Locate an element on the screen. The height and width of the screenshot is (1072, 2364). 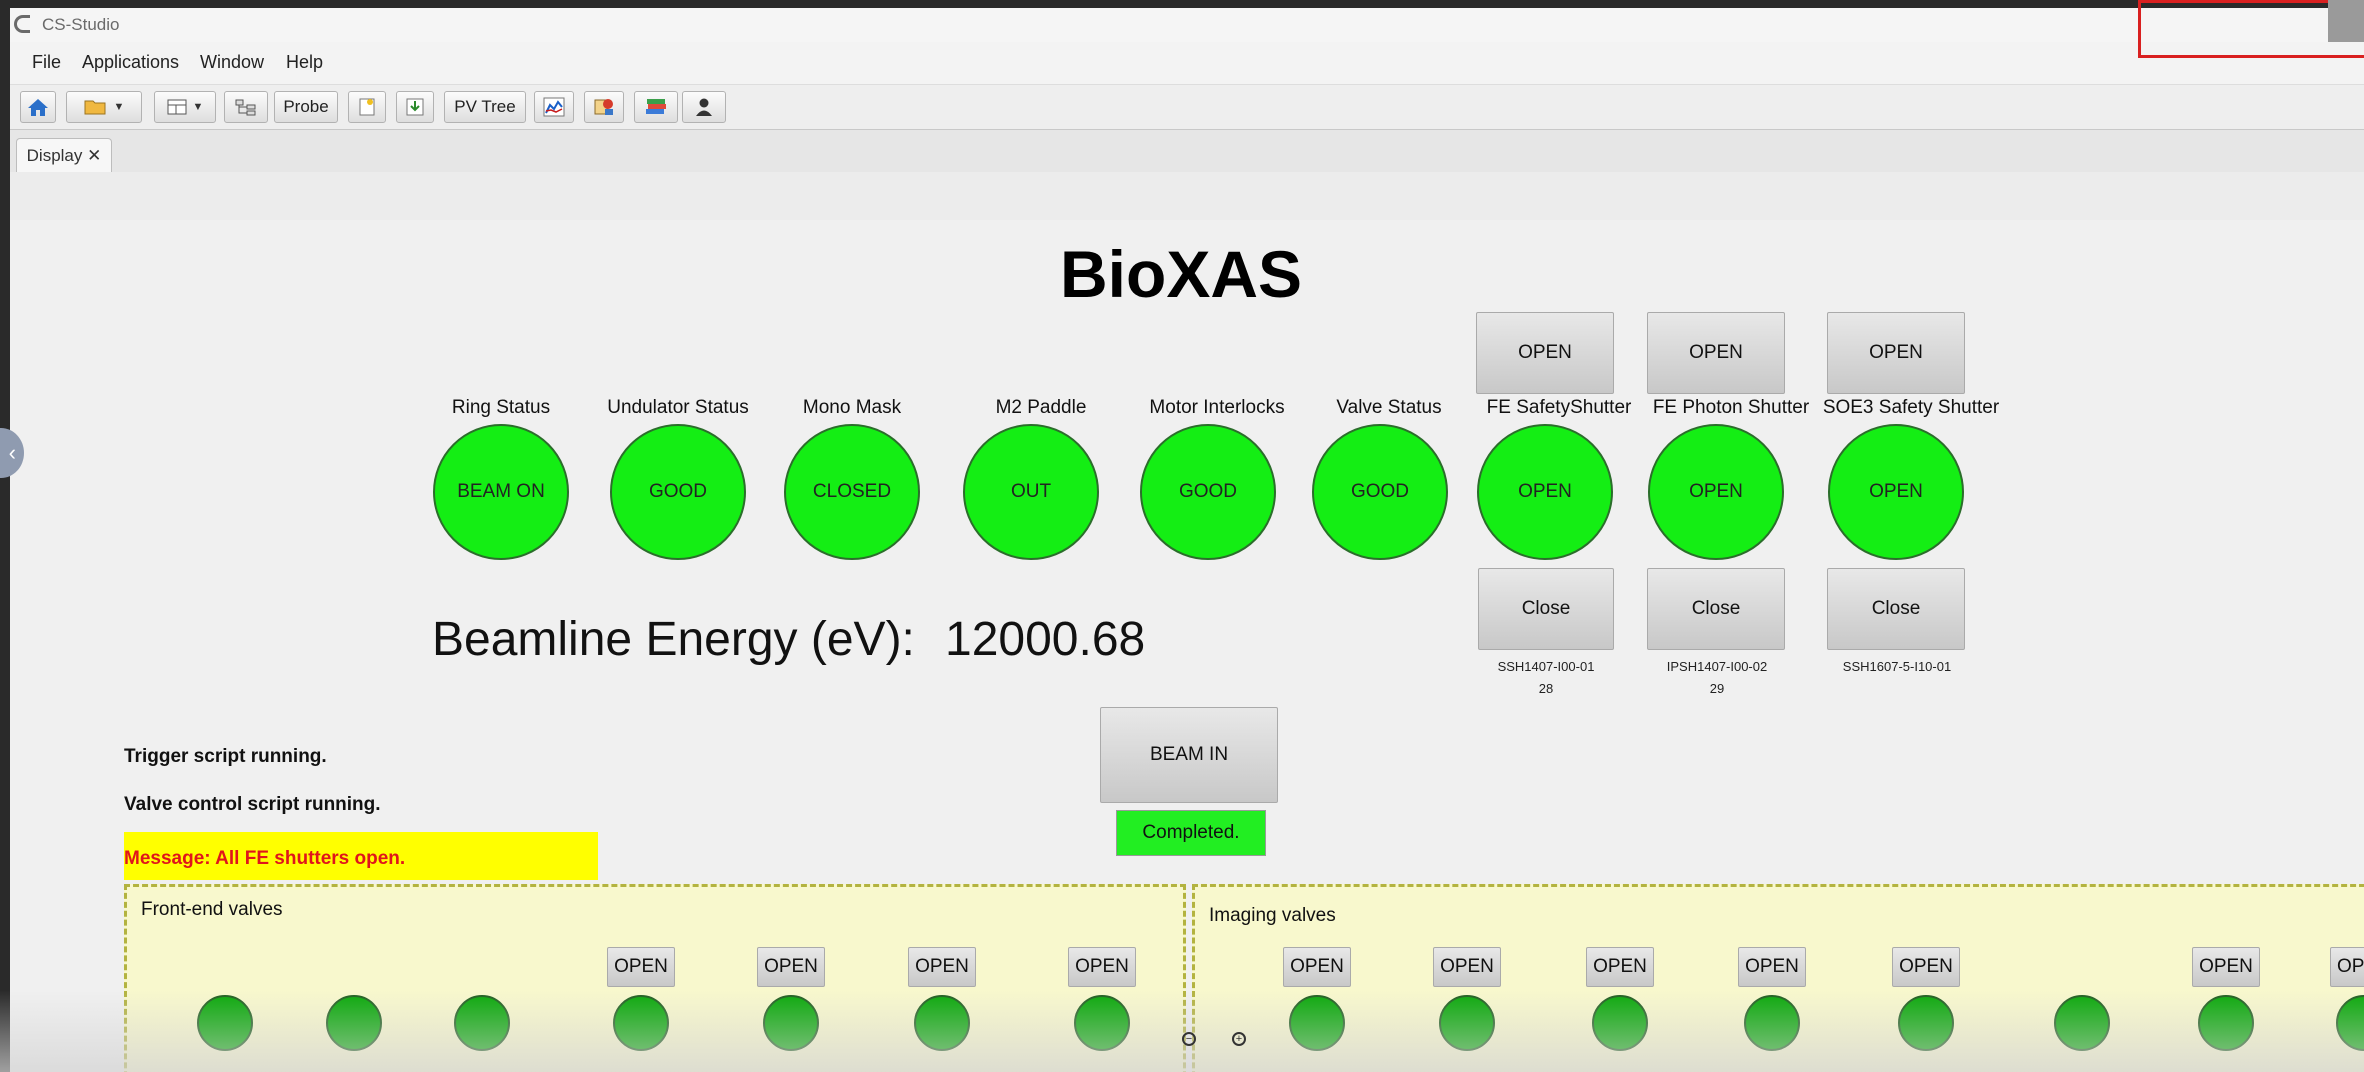
fe-valve-7-open-button: OPEN is located at coordinates (1102, 967).